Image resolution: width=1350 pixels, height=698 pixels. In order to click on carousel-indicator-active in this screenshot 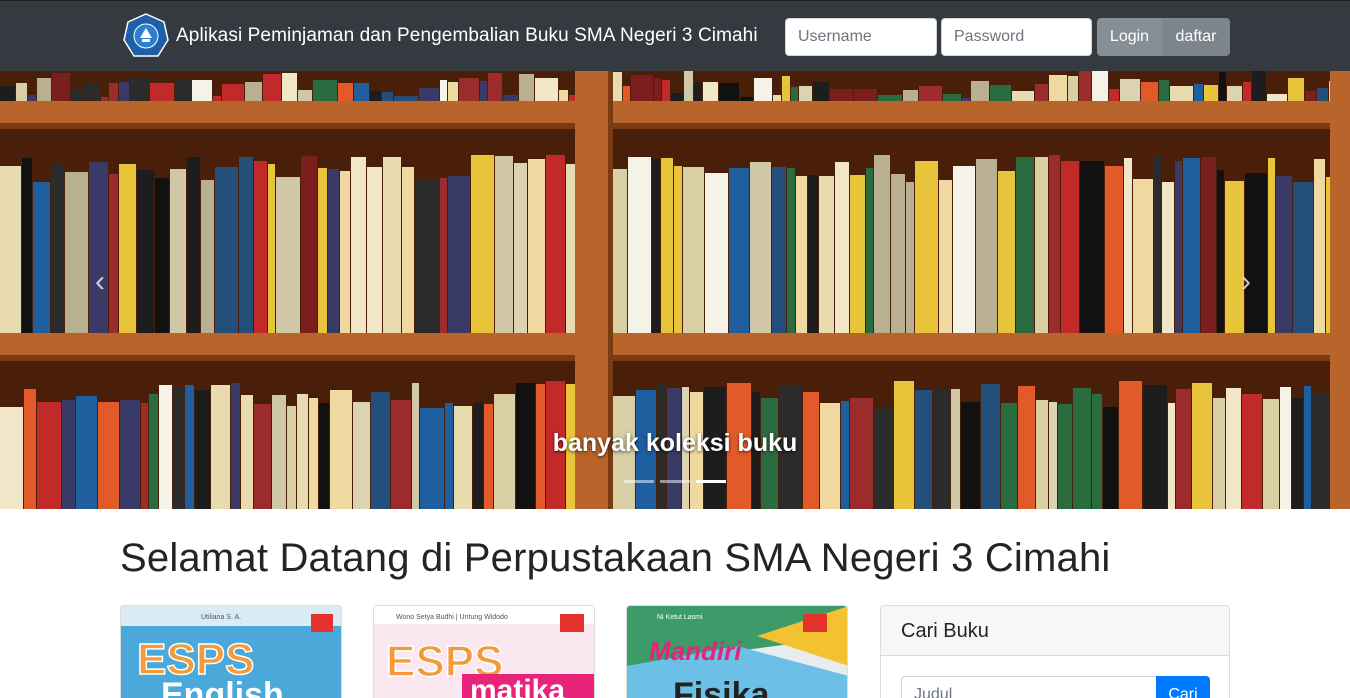, I will do `click(711, 481)`.